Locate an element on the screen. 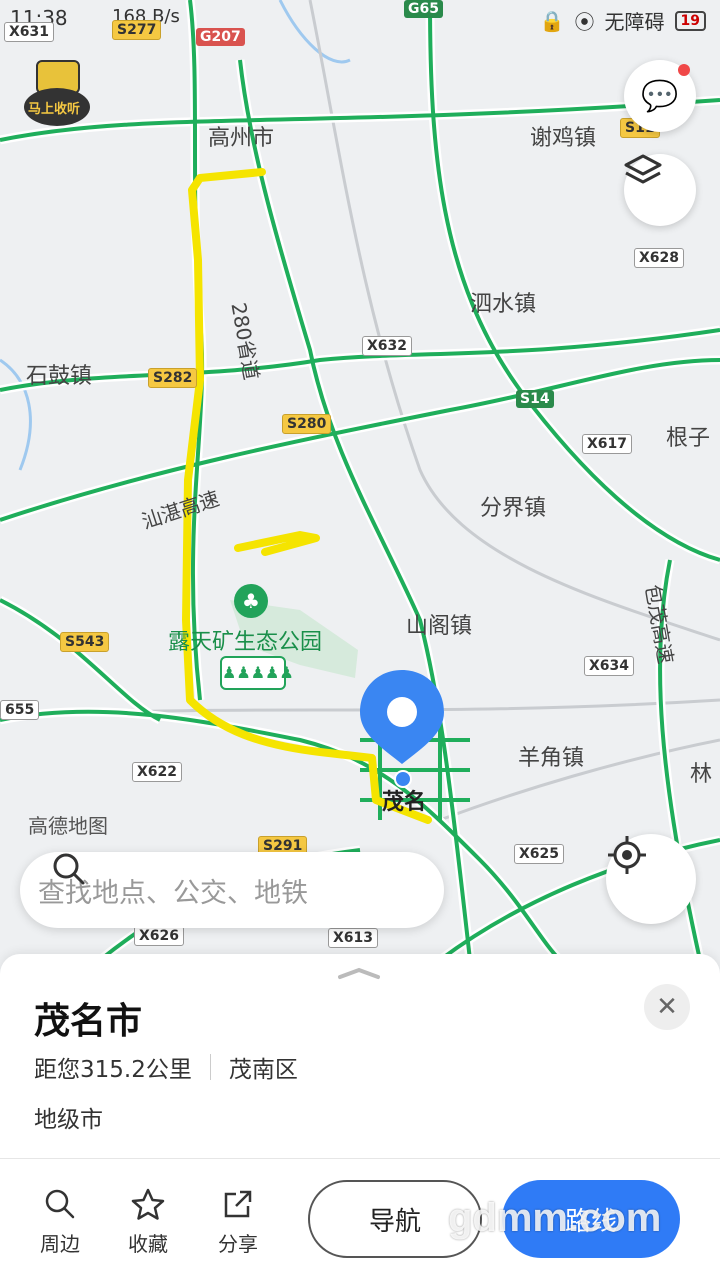 The image size is (720, 1280). sheet-handle-icon is located at coordinates (359, 973).